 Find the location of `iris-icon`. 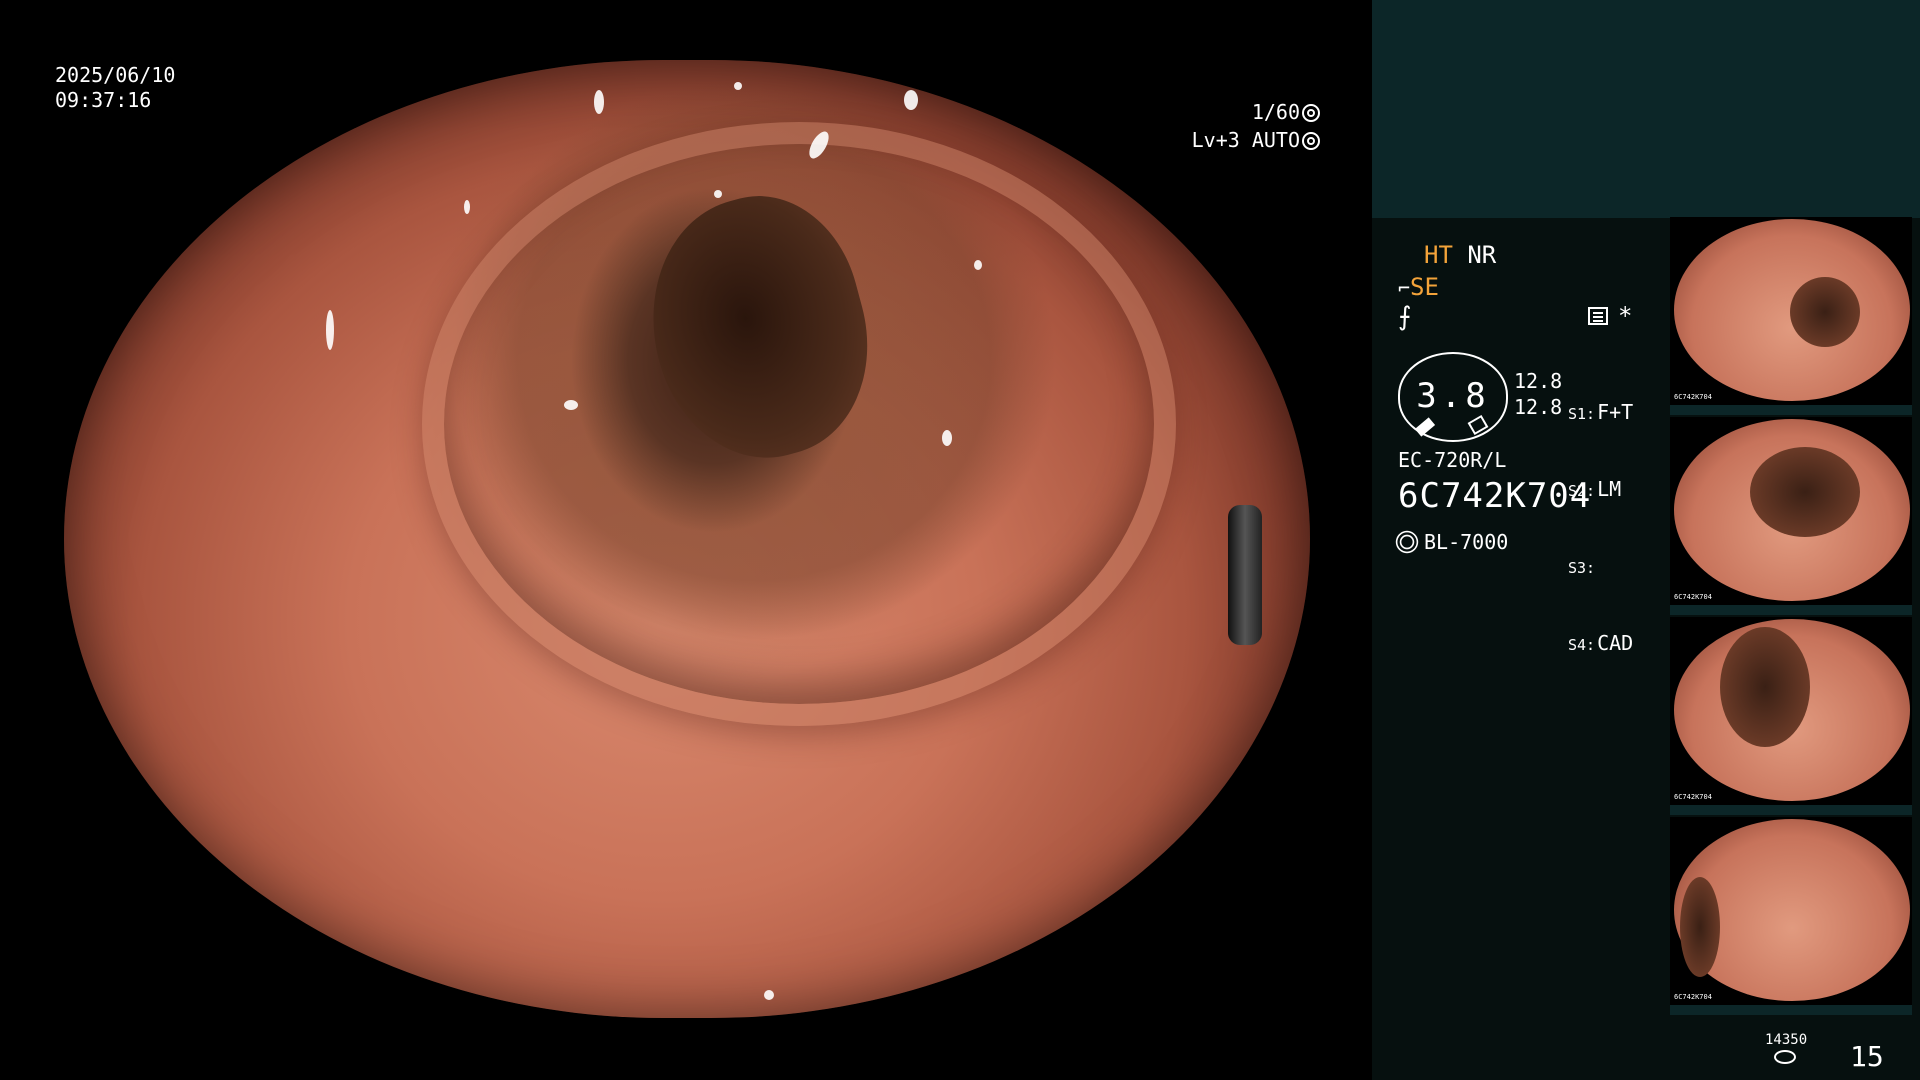

iris-icon is located at coordinates (1311, 141).